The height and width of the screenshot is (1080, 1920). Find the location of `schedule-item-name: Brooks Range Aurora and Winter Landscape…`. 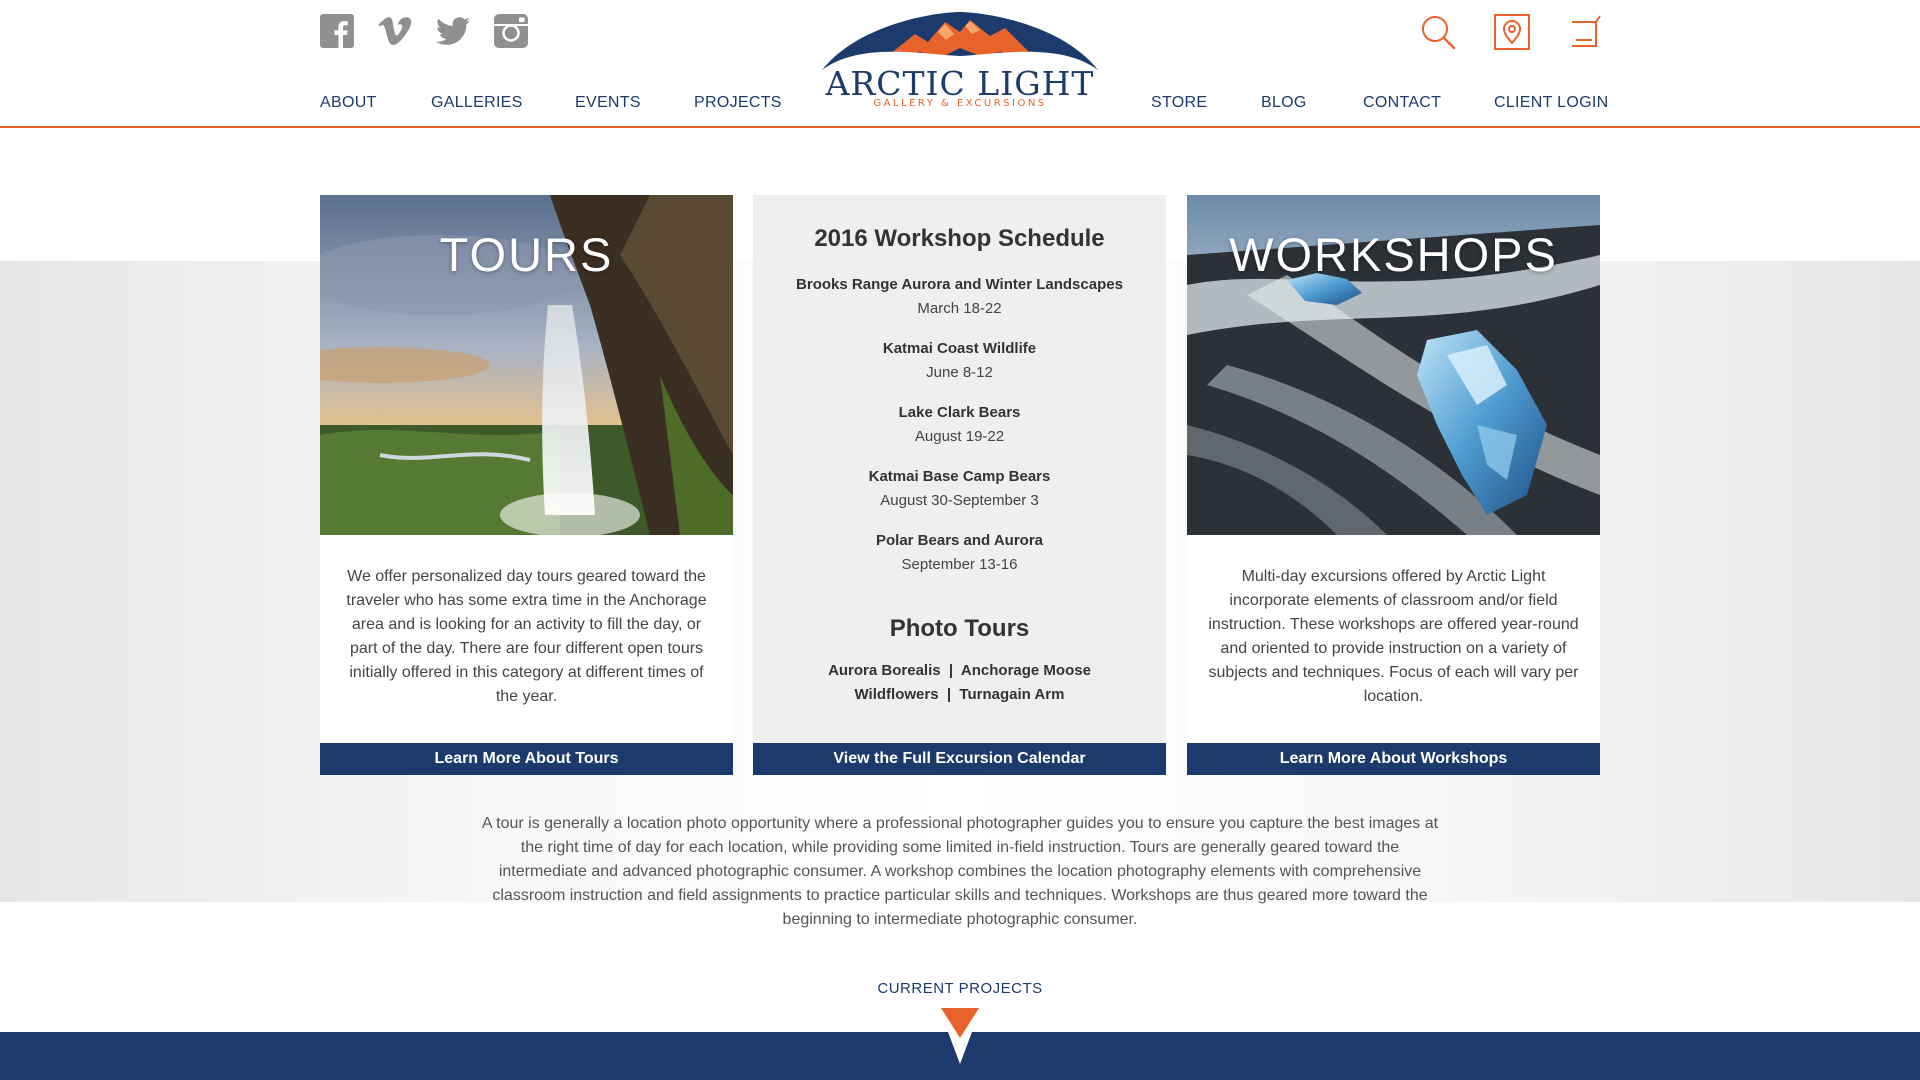

schedule-item-name: Brooks Range Aurora and Winter Landscape… is located at coordinates (959, 285).